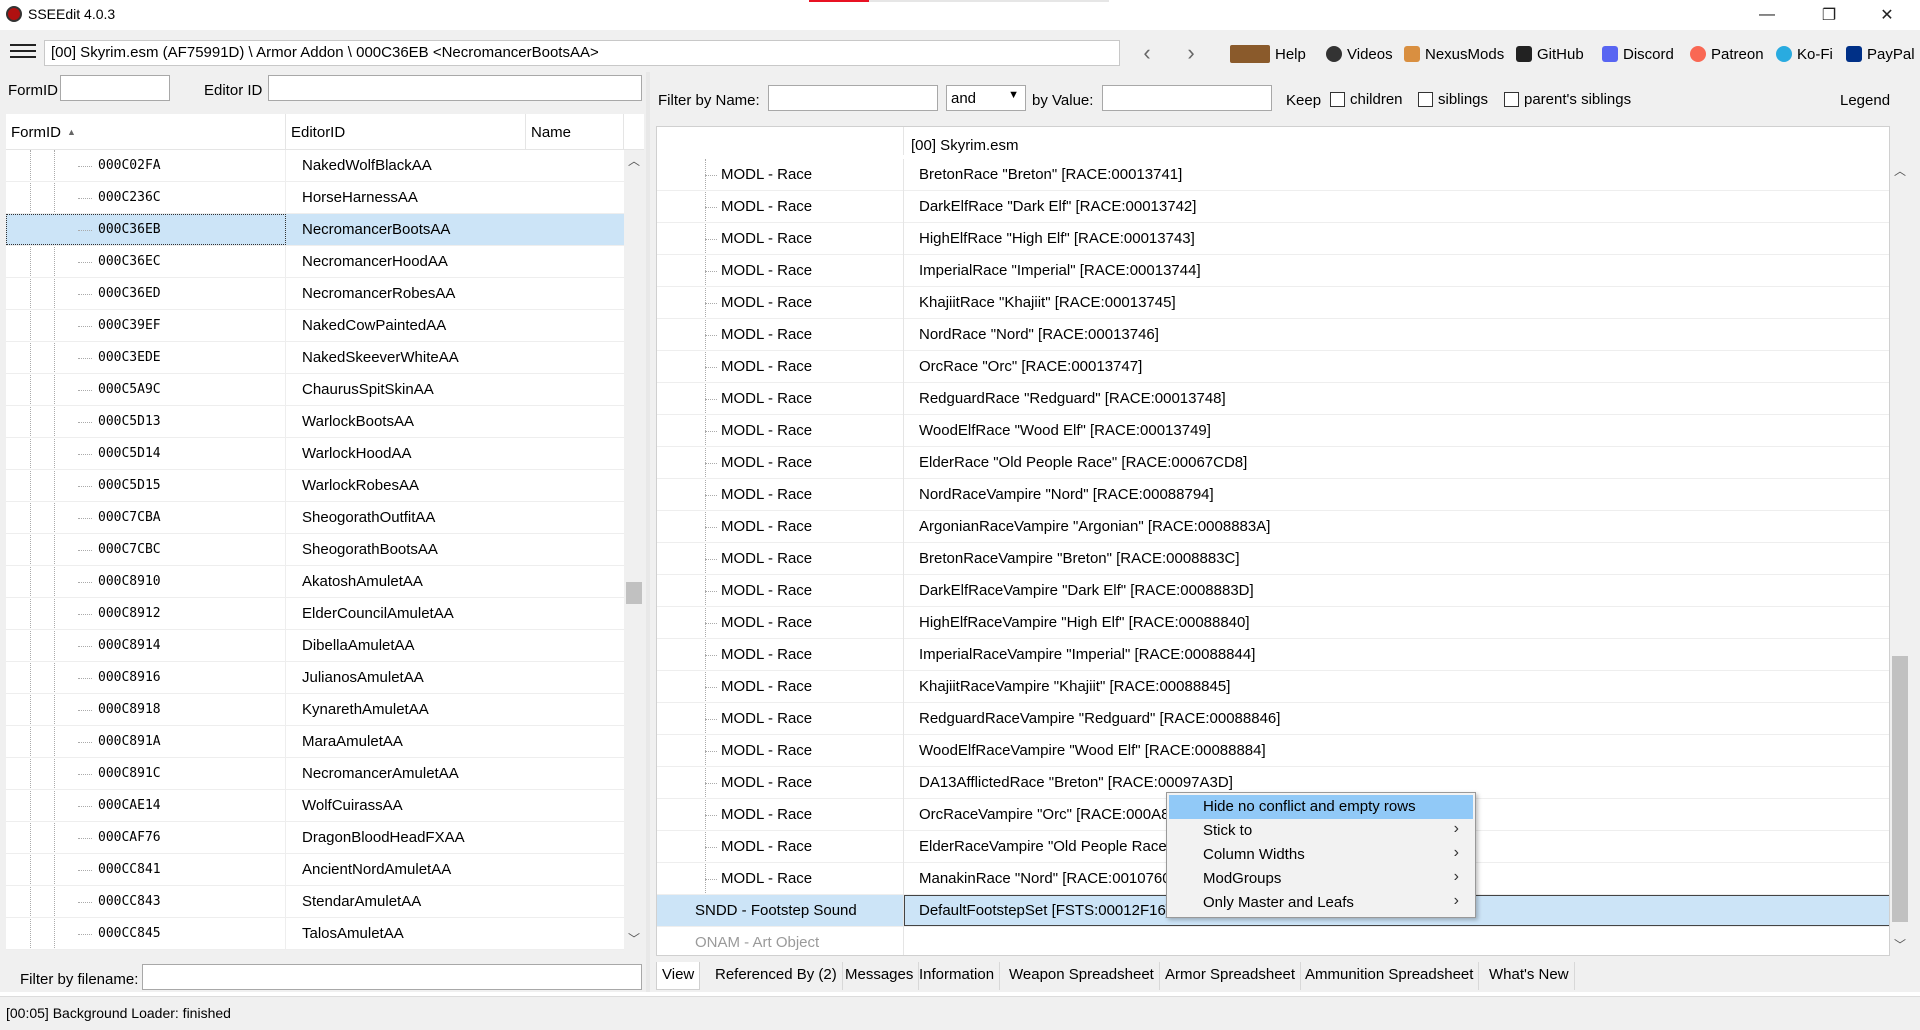 The width and height of the screenshot is (1920, 1030). What do you see at coordinates (315, 646) in the screenshot?
I see `tree-row: 000C8914 DibellaAmuletAA` at bounding box center [315, 646].